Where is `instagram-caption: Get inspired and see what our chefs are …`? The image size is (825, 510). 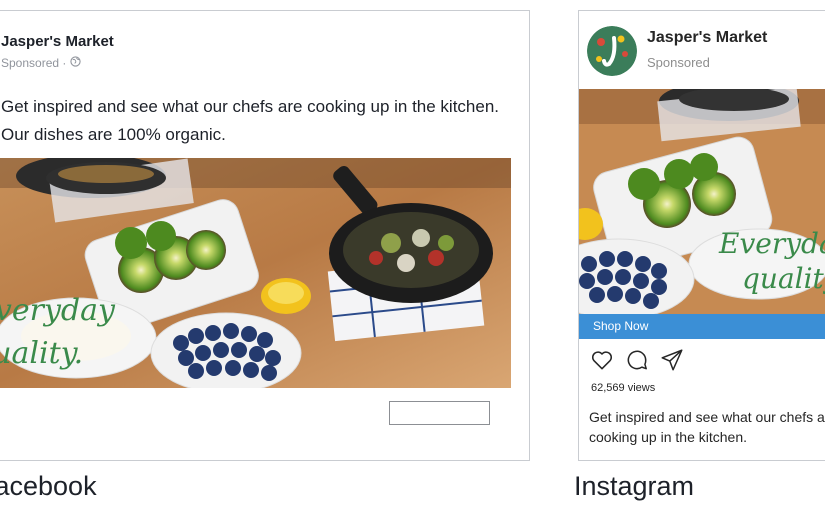
instagram-caption: Get inspired and see what our chefs are … is located at coordinates (707, 427).